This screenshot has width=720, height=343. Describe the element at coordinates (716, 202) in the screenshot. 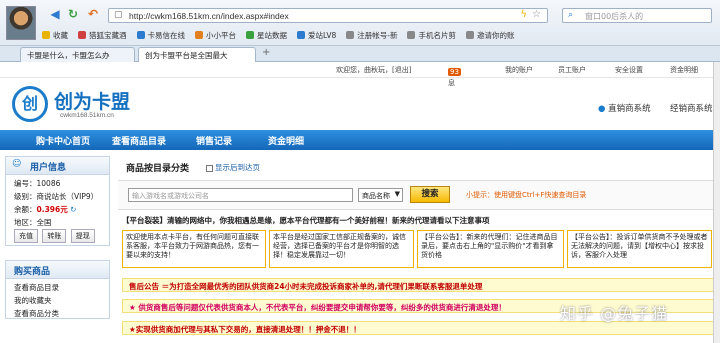

I see `page-scrollbar` at that location.